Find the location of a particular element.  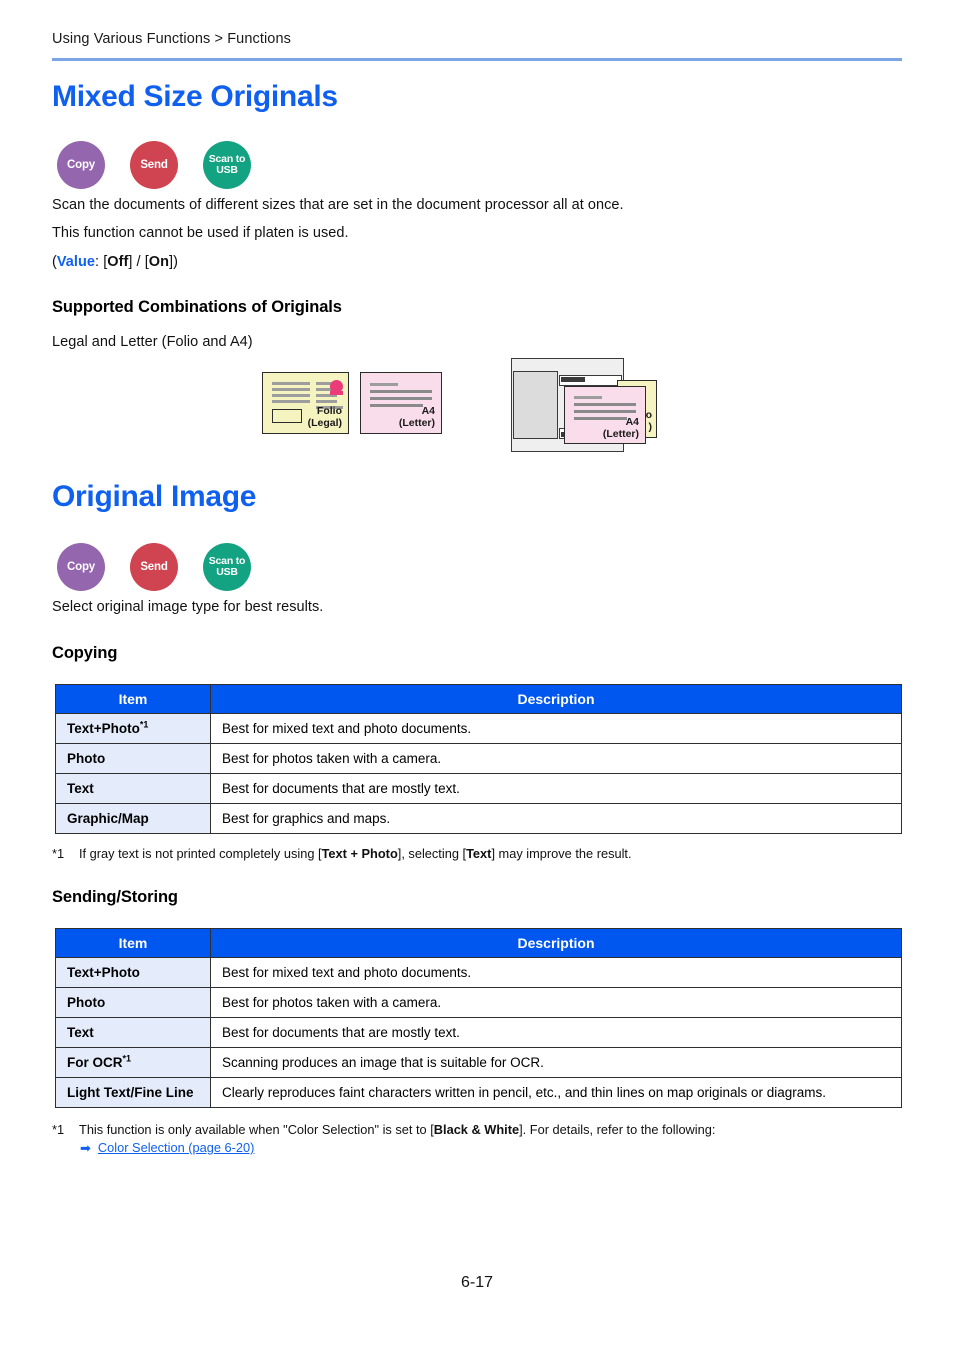

cell-description: Best for graphics and maps. is located at coordinates (556, 818).